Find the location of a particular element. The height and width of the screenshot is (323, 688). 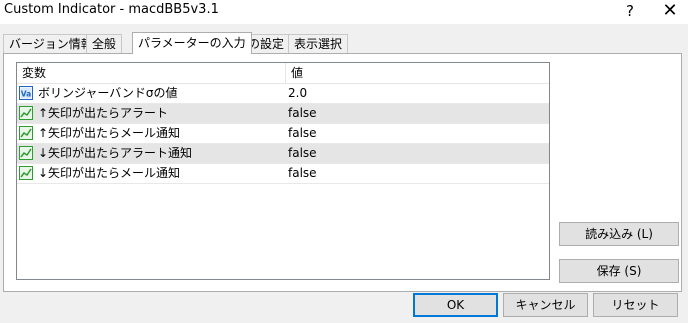

parameter-name: ↓矢印が出たらメール通知 is located at coordinates (109, 173).